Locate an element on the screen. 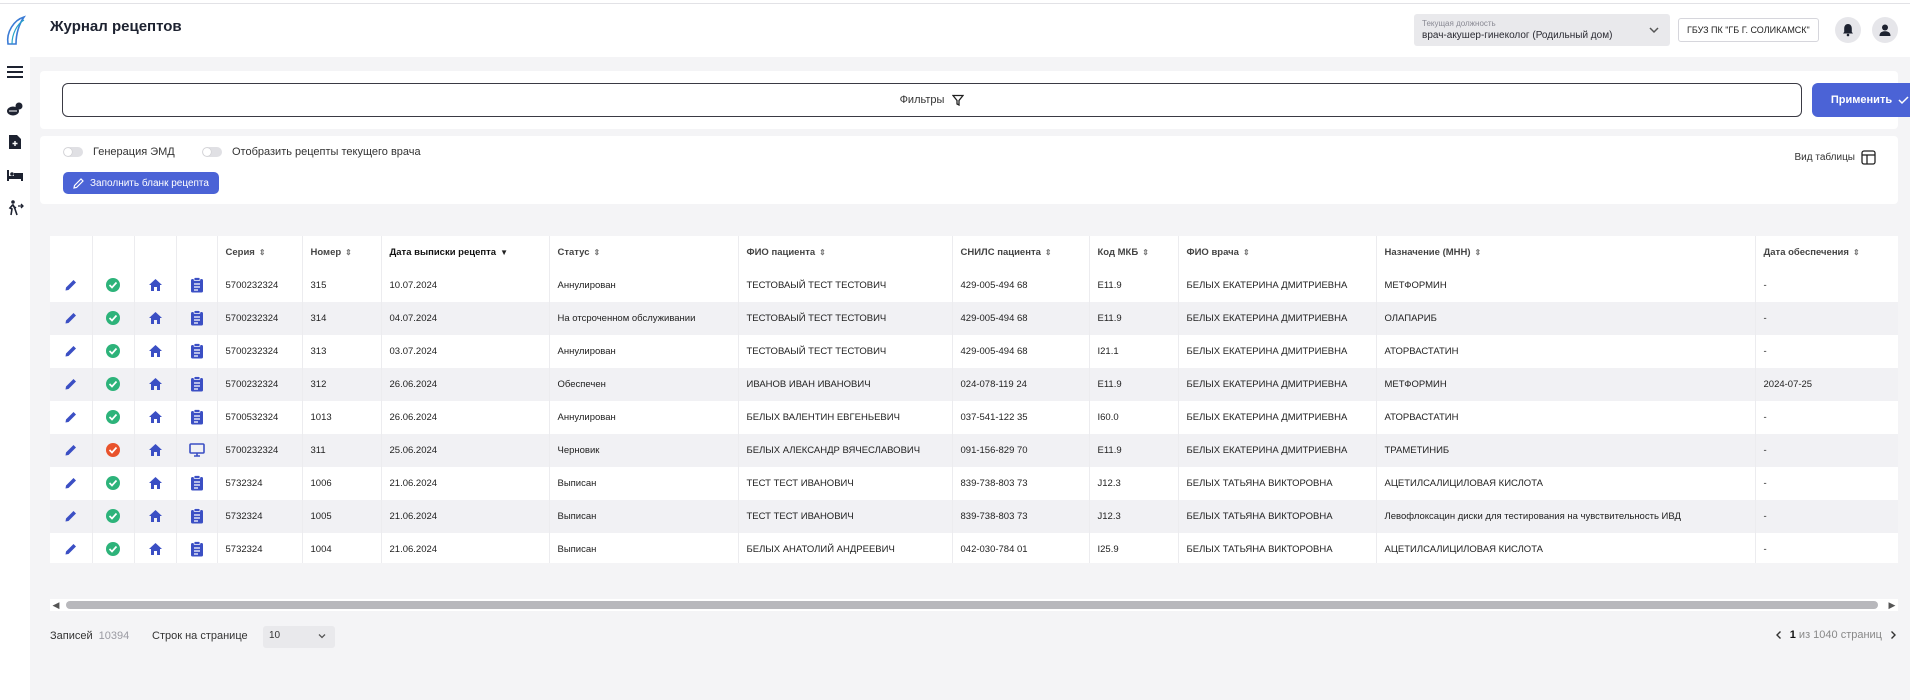 The height and width of the screenshot is (700, 1910). menu-button is located at coordinates (15, 72).